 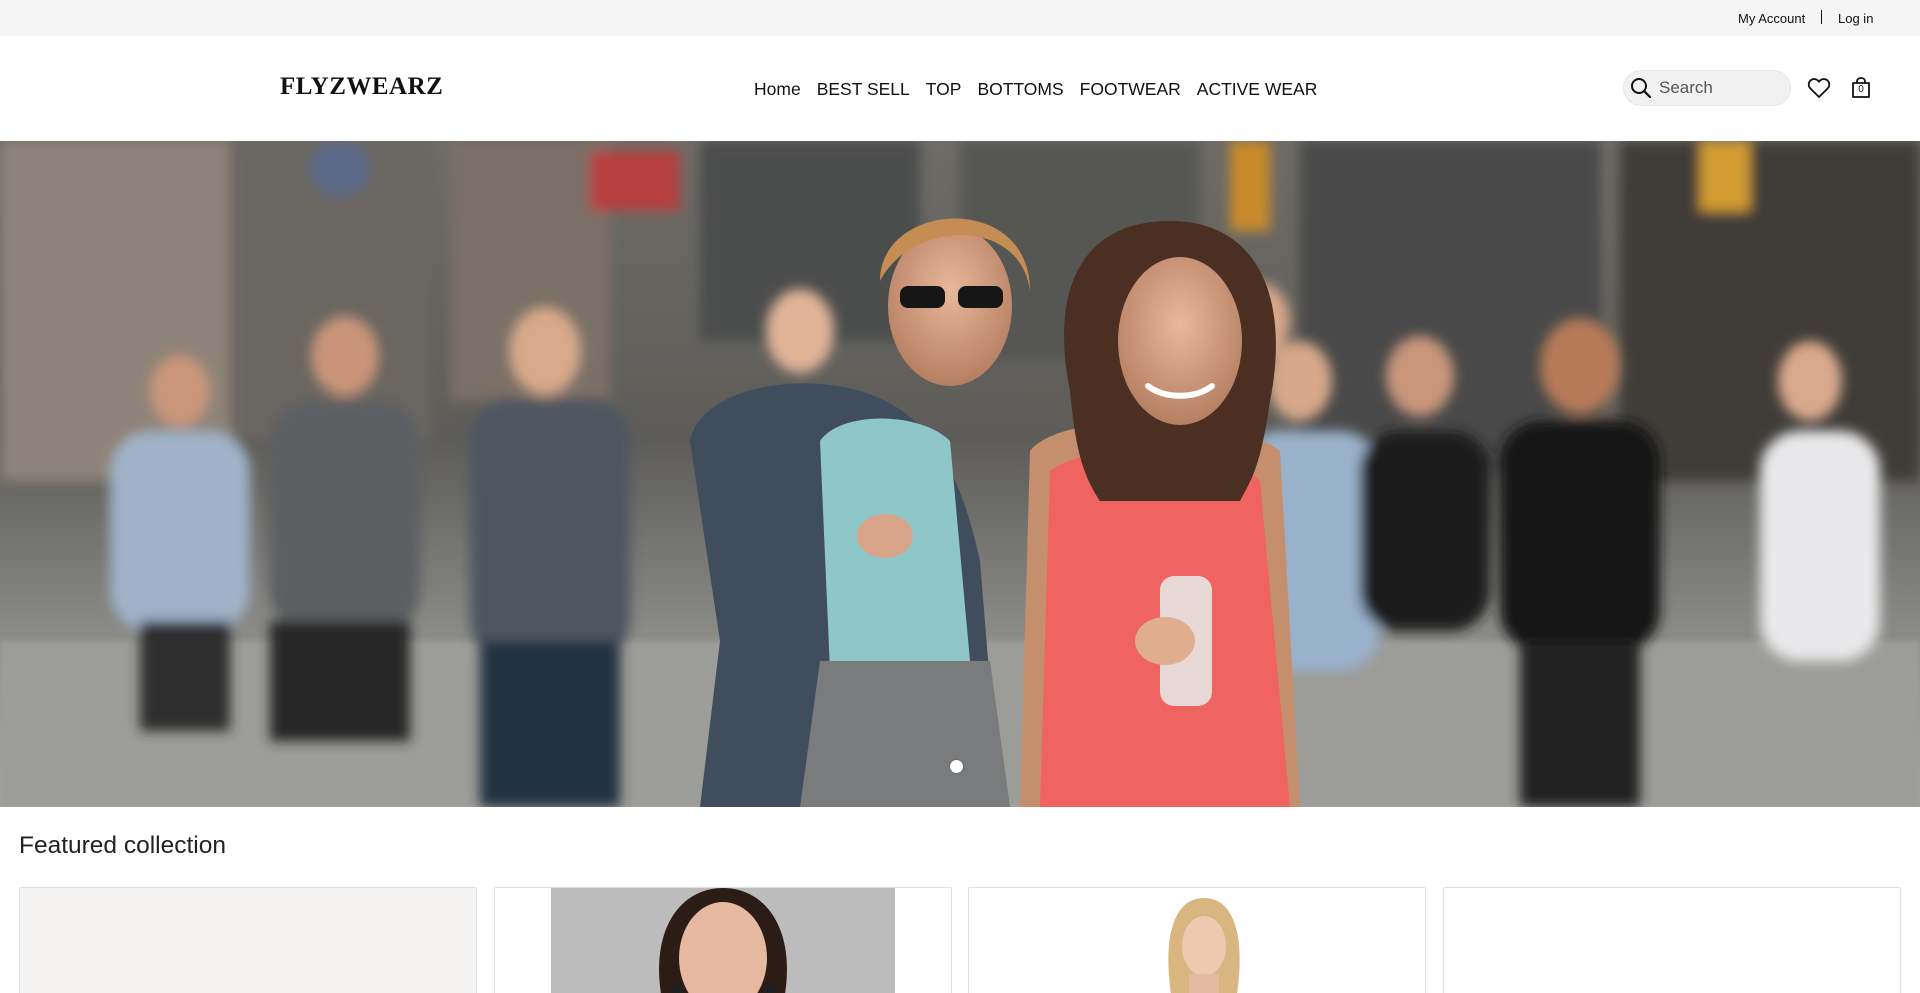 What do you see at coordinates (1721, 88) in the screenshot?
I see `search-input` at bounding box center [1721, 88].